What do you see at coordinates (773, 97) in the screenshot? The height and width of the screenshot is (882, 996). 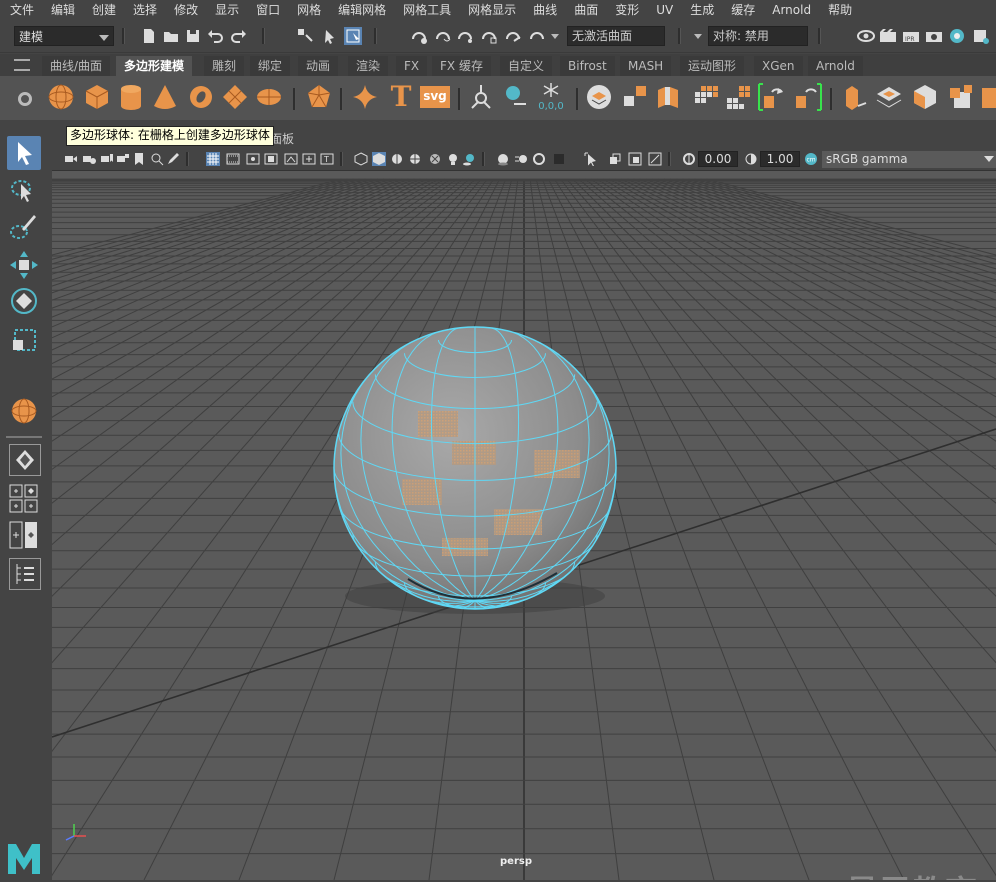 I see `mirror-icon` at bounding box center [773, 97].